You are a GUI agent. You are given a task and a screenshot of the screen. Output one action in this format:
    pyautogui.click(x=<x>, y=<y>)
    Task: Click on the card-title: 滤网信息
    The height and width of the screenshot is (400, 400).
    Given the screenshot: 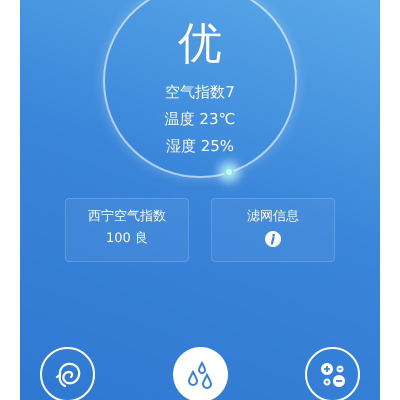 What is the action you would take?
    pyautogui.click(x=273, y=217)
    